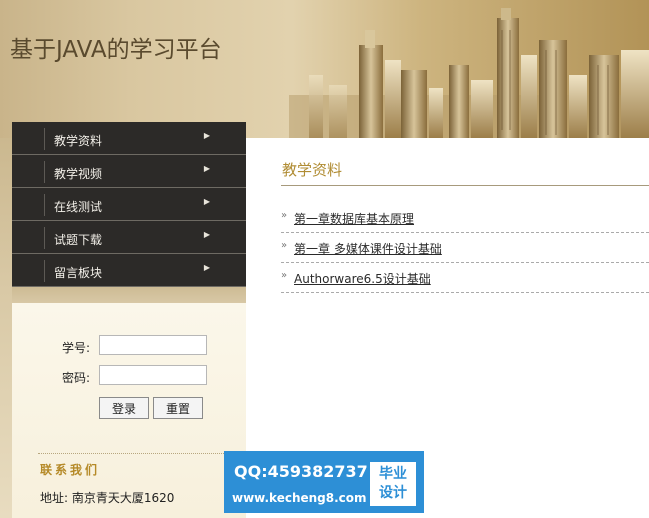 The height and width of the screenshot is (518, 649). I want to click on nav-item-online-test: 在线测试 ▶, so click(129, 204).